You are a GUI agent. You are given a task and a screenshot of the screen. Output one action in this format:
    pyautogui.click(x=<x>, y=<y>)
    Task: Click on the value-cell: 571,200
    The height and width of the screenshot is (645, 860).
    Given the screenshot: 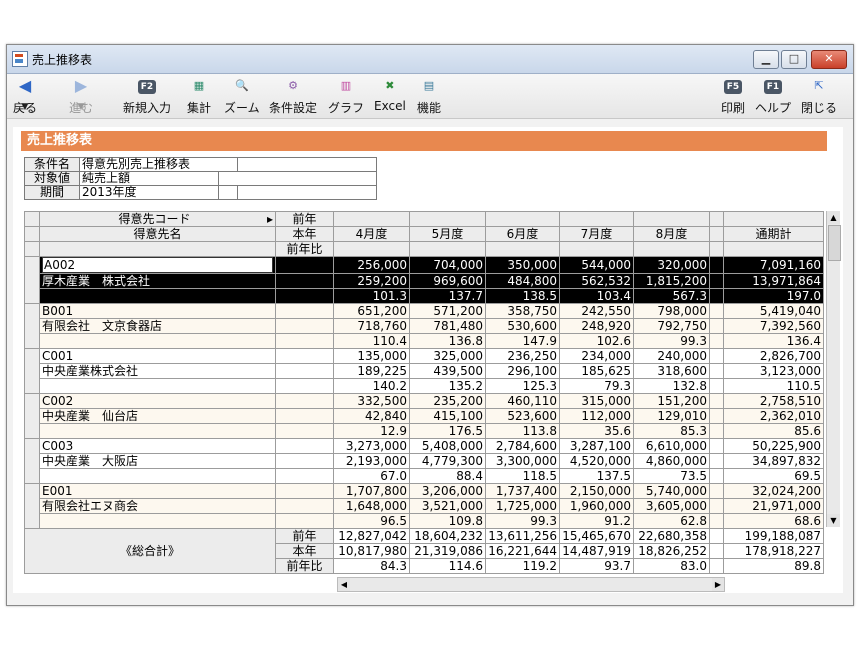 What is the action you would take?
    pyautogui.click(x=447, y=311)
    